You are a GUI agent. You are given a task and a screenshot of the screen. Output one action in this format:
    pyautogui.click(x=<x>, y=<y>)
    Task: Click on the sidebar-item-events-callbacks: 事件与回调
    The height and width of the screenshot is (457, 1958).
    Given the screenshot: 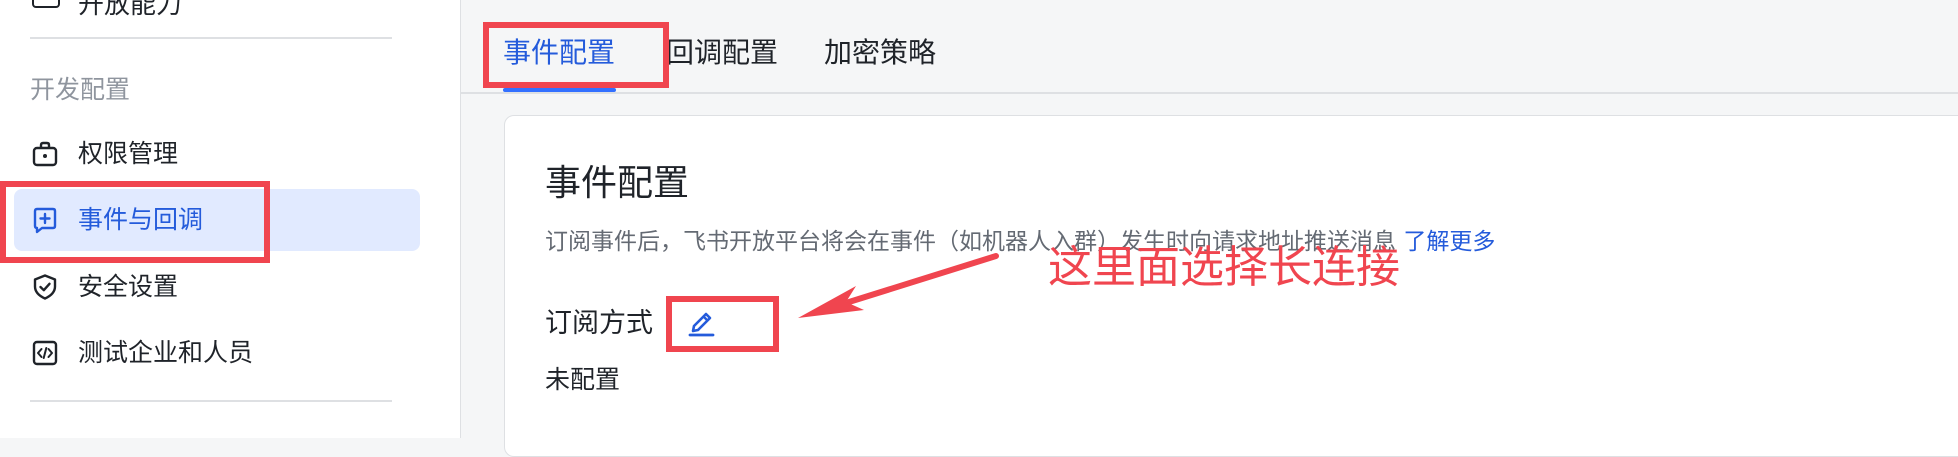 What is the action you would take?
    pyautogui.click(x=217, y=220)
    